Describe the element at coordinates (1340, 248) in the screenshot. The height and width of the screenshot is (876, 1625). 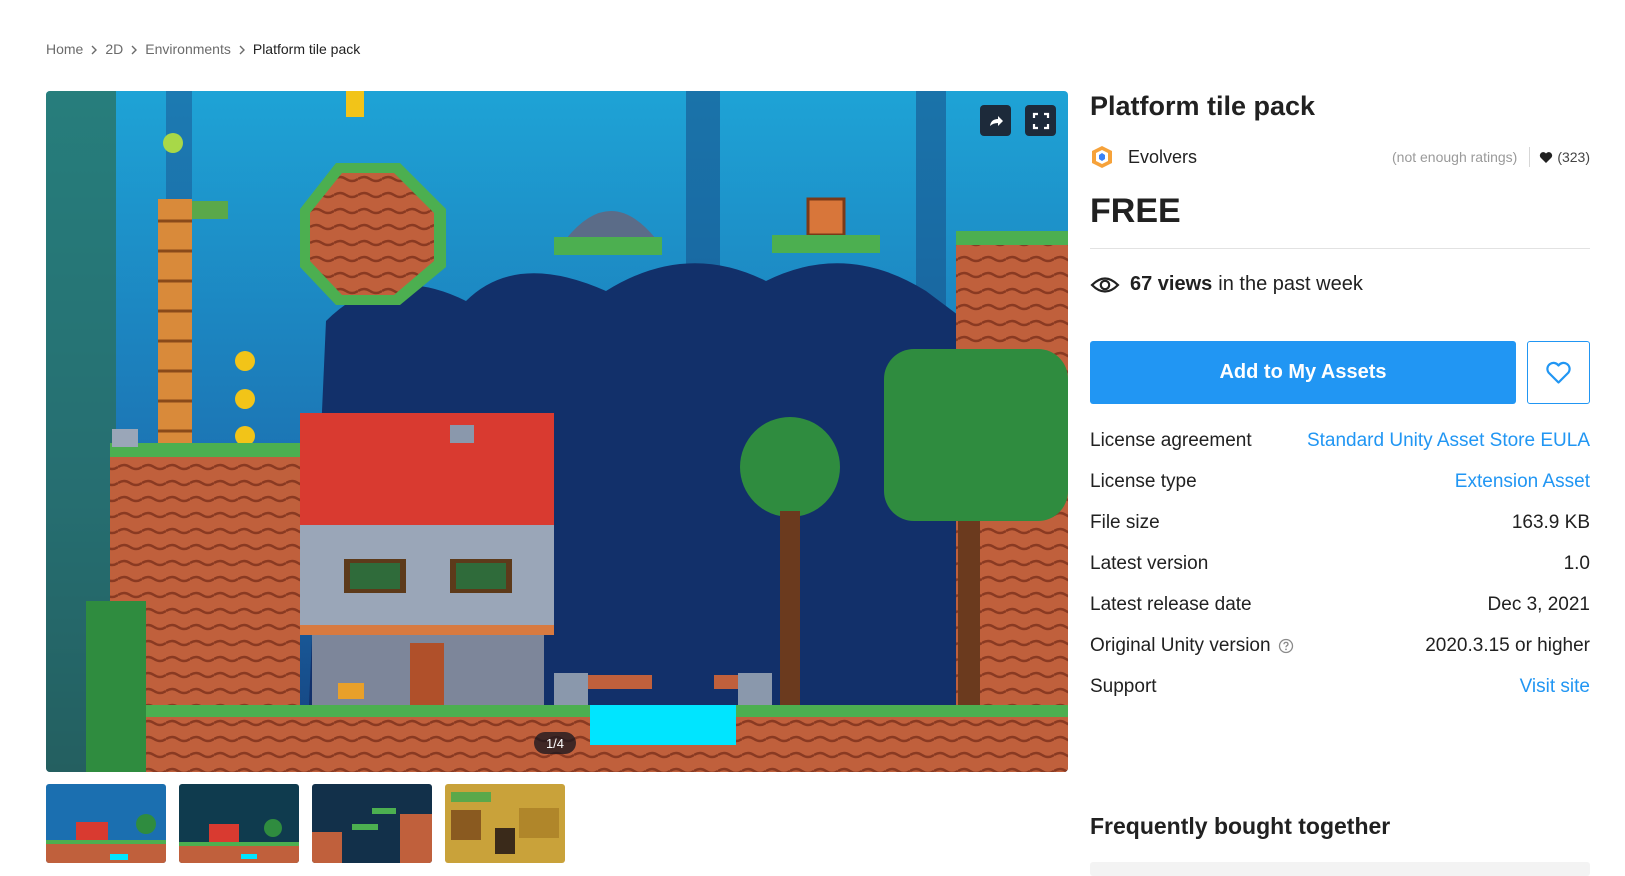
I see `divider` at that location.